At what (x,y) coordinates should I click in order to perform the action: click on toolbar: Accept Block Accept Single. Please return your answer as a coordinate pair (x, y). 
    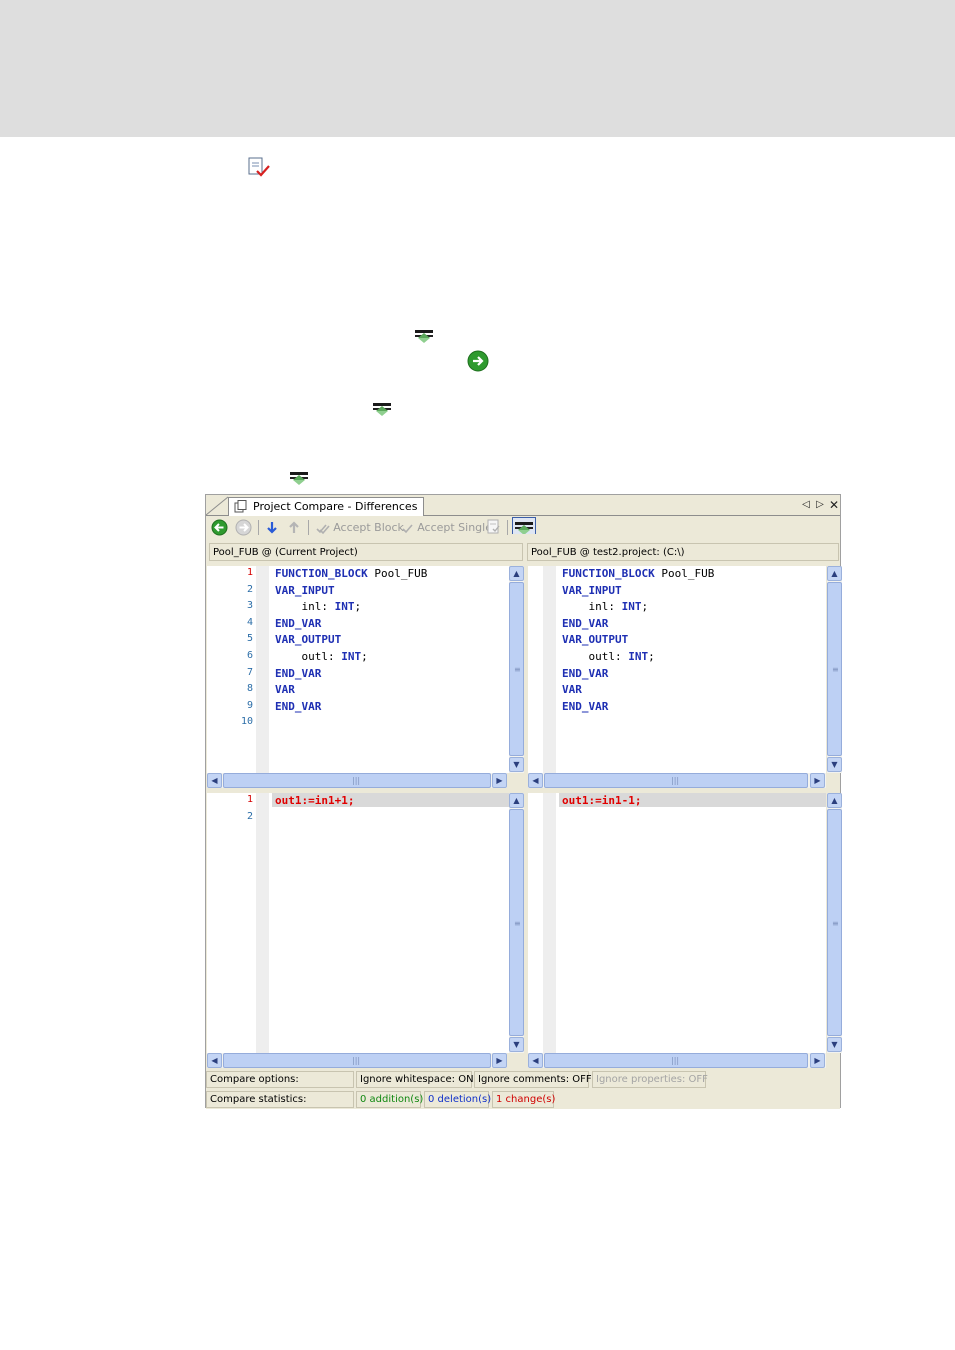
    Looking at the image, I should click on (523, 527).